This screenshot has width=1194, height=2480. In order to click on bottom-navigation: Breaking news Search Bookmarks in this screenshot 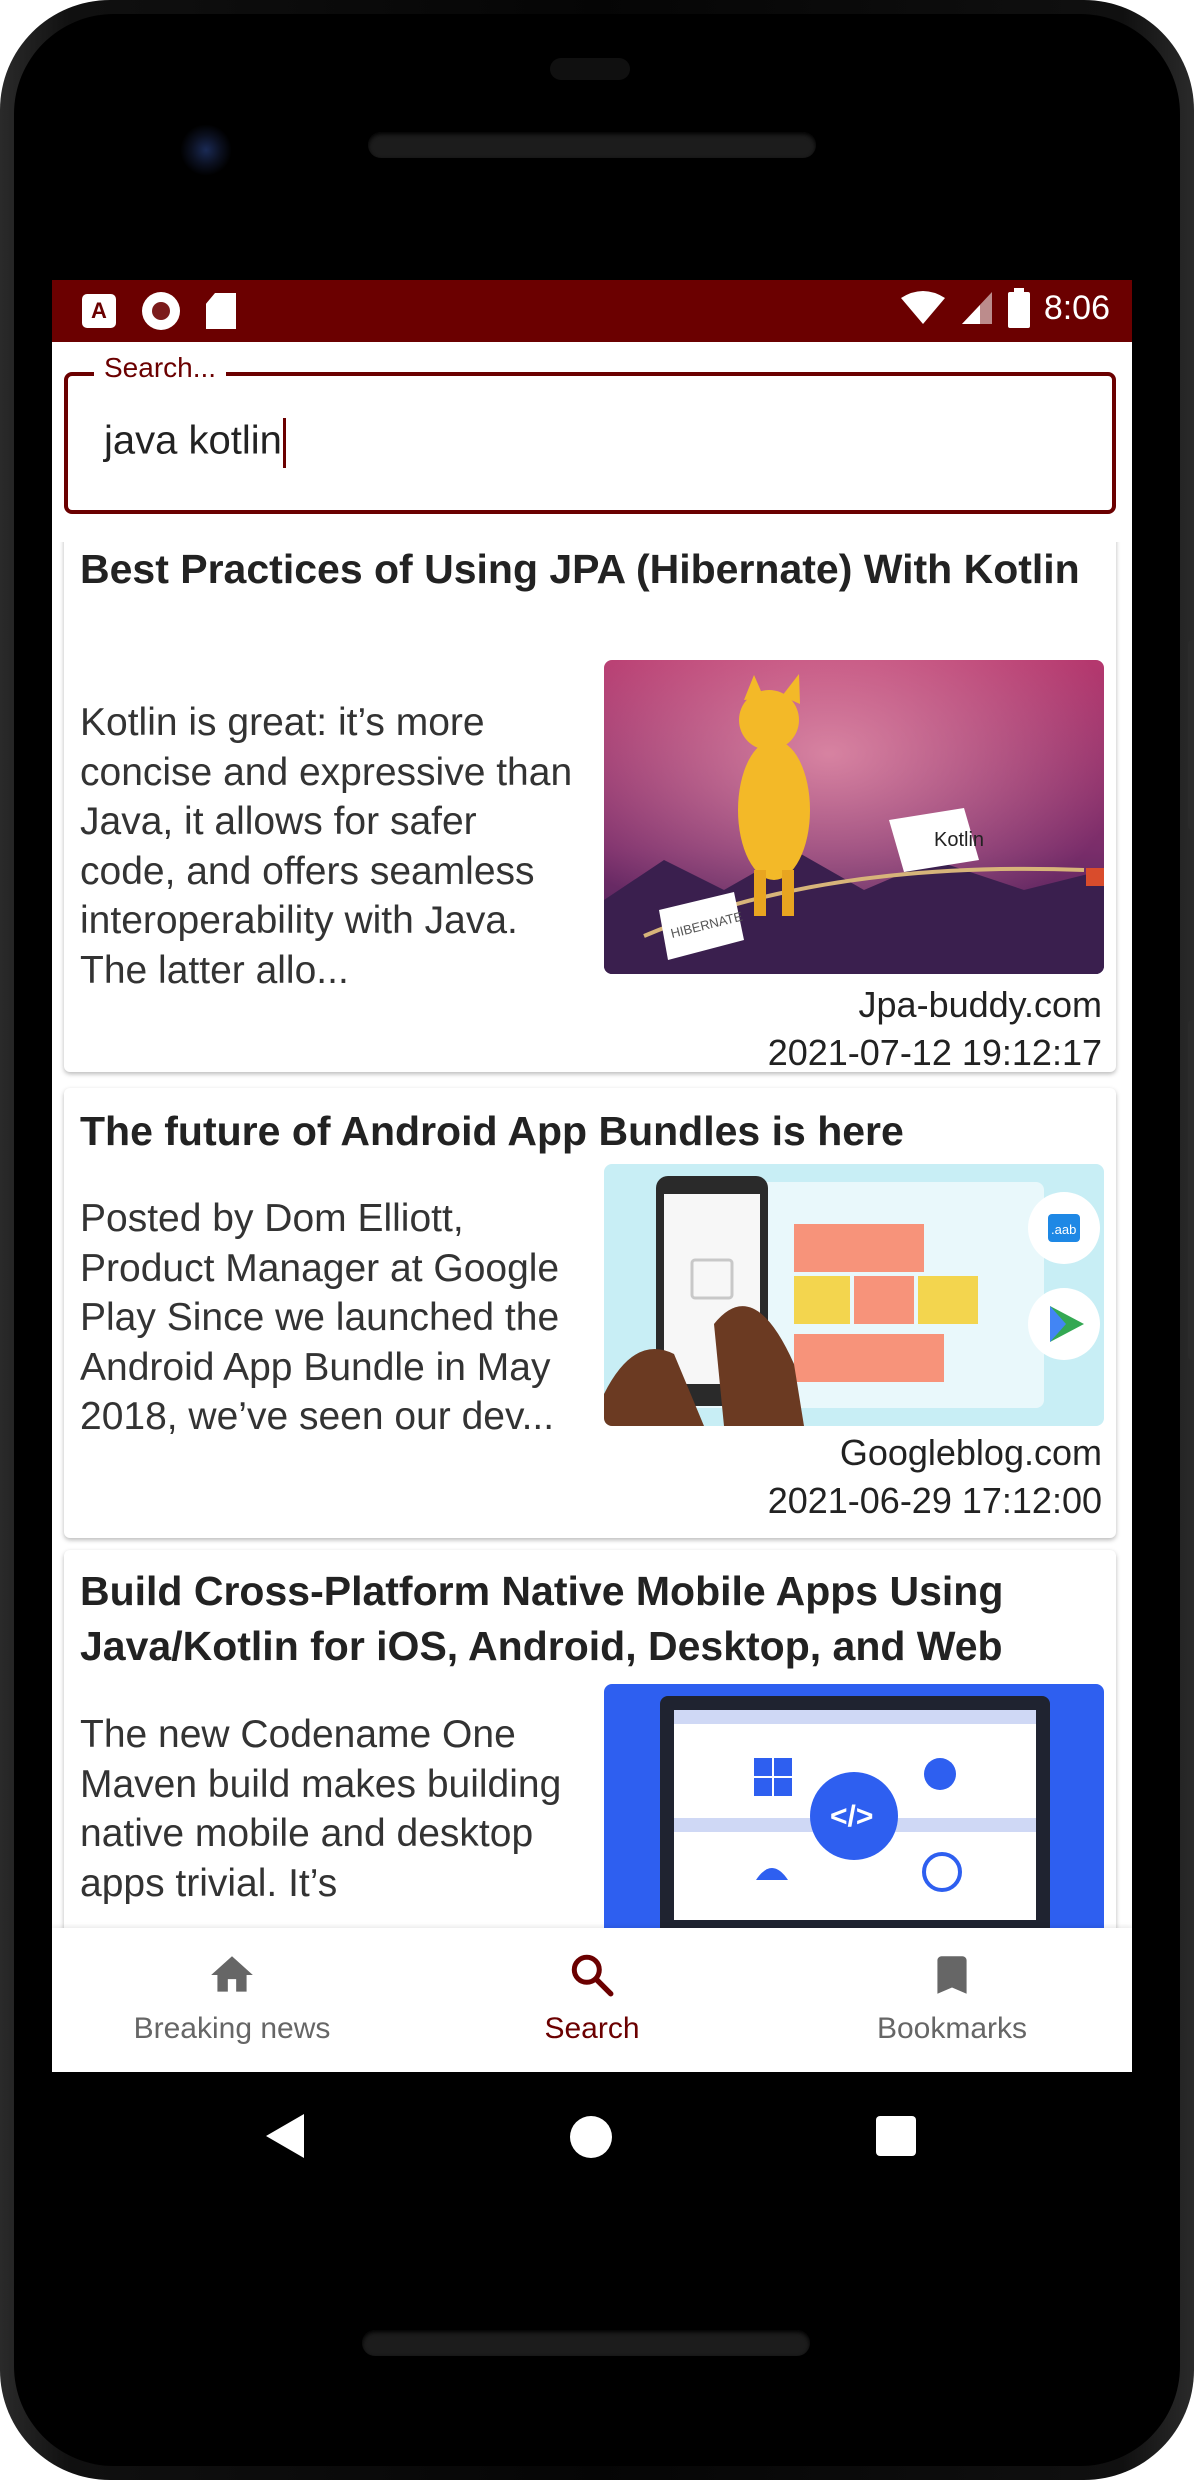, I will do `click(592, 2000)`.